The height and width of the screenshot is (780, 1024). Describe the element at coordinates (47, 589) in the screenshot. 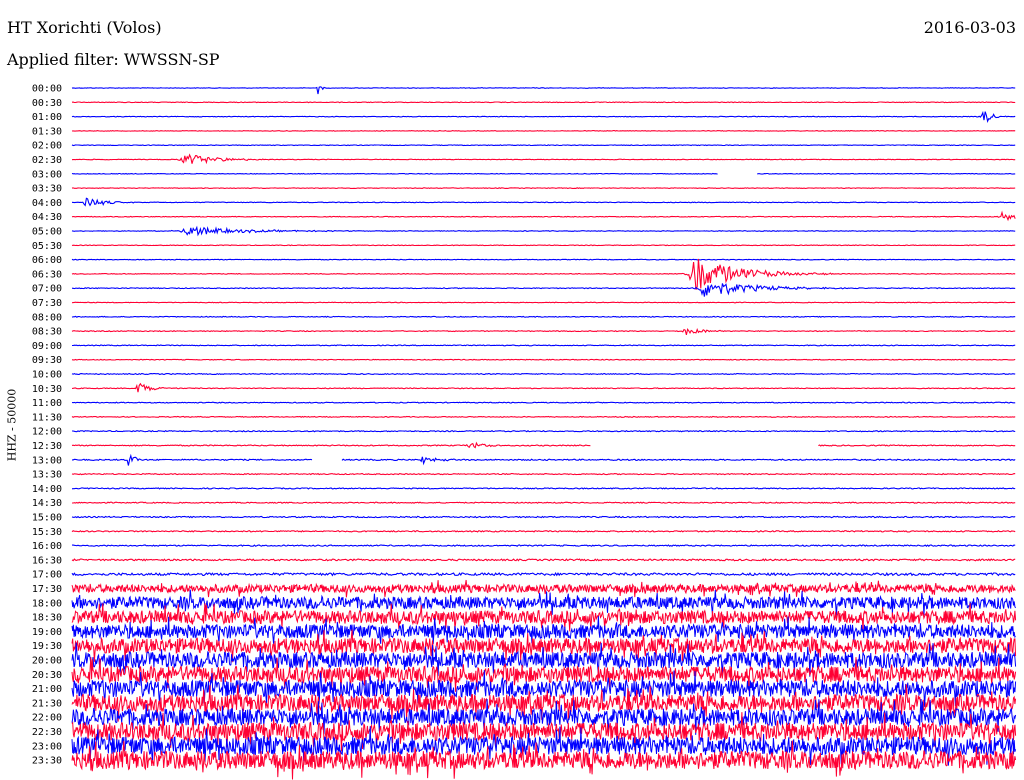

I see `hour-label: 17:30` at that location.